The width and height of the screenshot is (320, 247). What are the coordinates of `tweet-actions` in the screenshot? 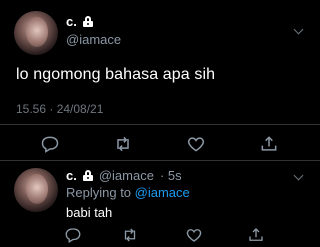 It's located at (160, 144).